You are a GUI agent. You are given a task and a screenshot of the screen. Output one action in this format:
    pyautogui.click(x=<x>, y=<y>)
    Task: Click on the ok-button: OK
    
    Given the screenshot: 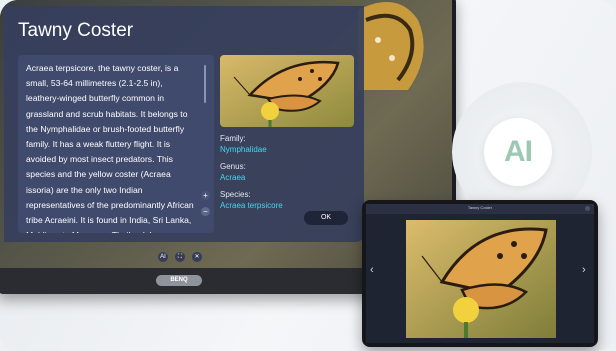 What is the action you would take?
    pyautogui.click(x=326, y=218)
    